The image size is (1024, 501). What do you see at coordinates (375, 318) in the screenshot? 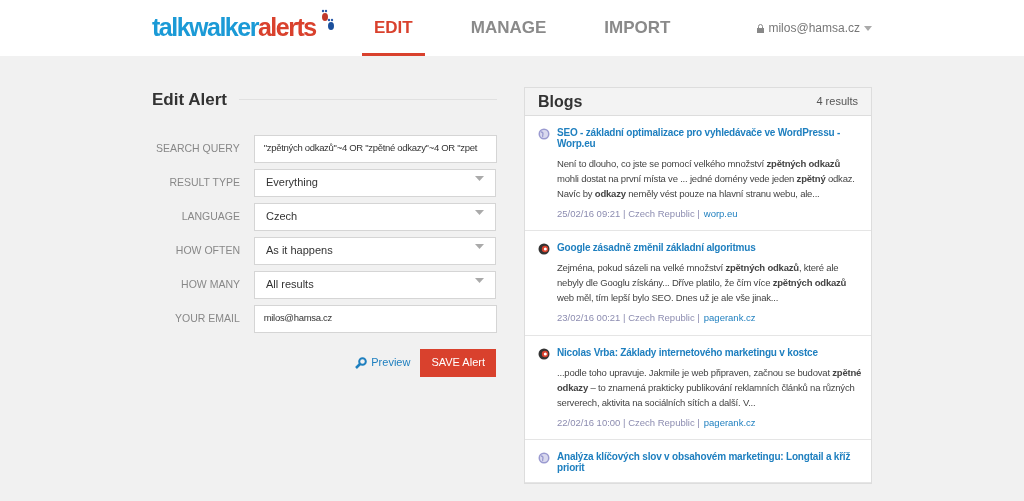
I see `input-field: milos@hamsa.cz` at bounding box center [375, 318].